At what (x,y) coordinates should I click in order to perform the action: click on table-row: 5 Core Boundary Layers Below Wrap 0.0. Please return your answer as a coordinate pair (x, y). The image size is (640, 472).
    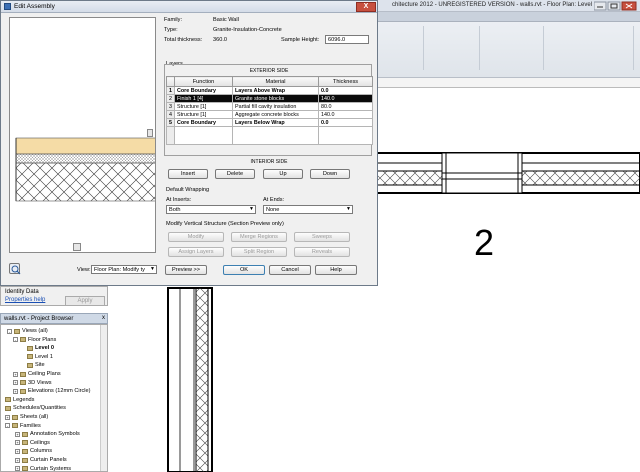
    Looking at the image, I should click on (269, 122).